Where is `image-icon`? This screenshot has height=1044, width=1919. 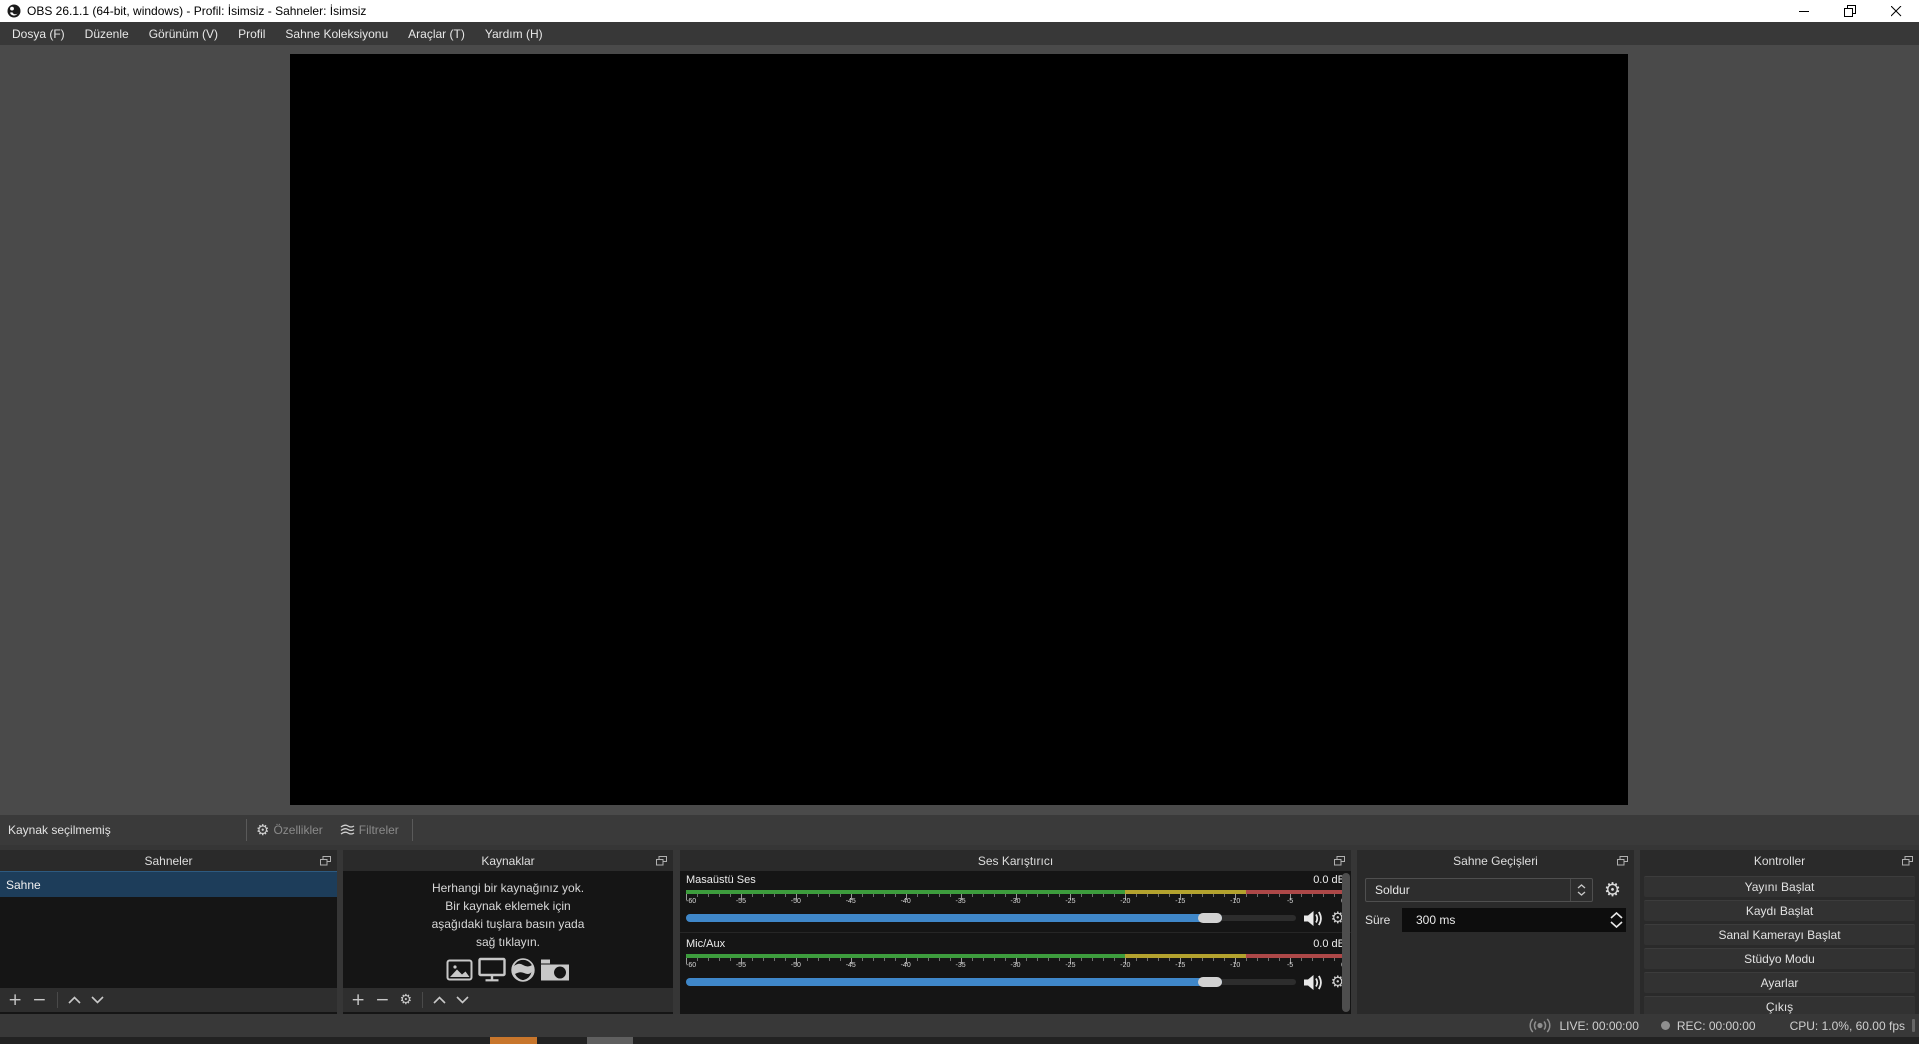
image-icon is located at coordinates (459, 970).